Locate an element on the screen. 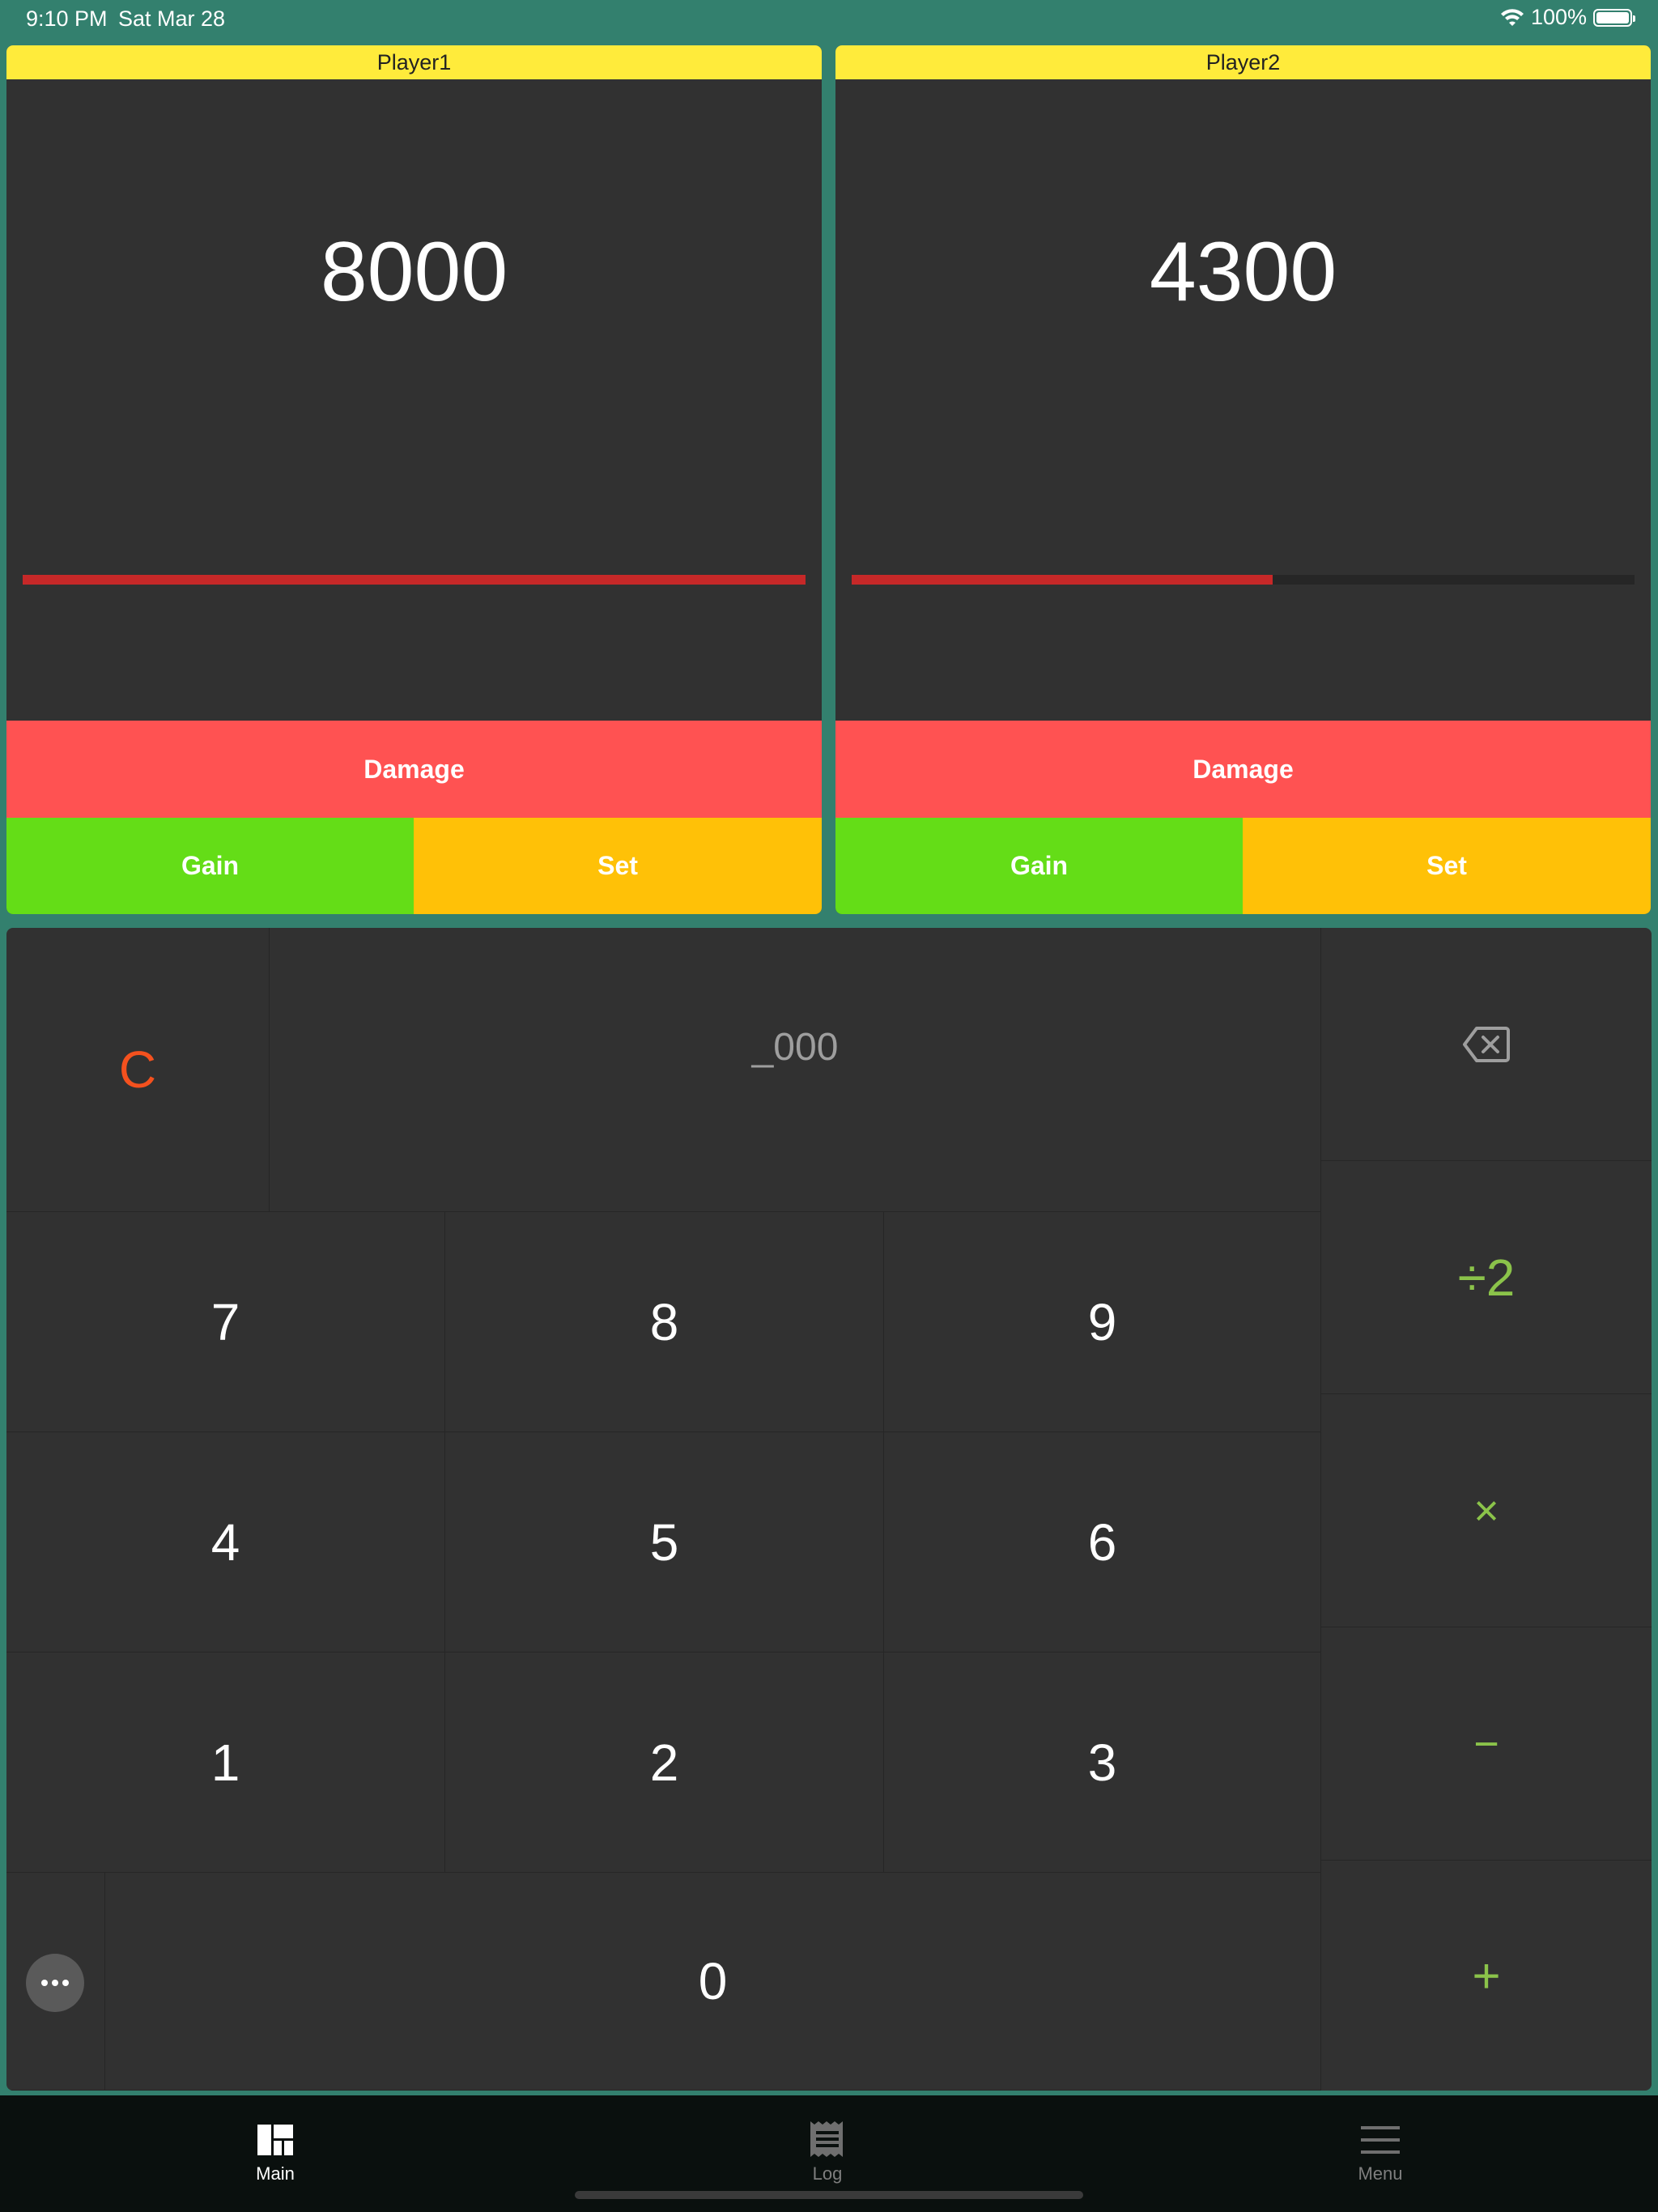 The height and width of the screenshot is (2212, 1658). halve-button: ÷2 is located at coordinates (1486, 1278).